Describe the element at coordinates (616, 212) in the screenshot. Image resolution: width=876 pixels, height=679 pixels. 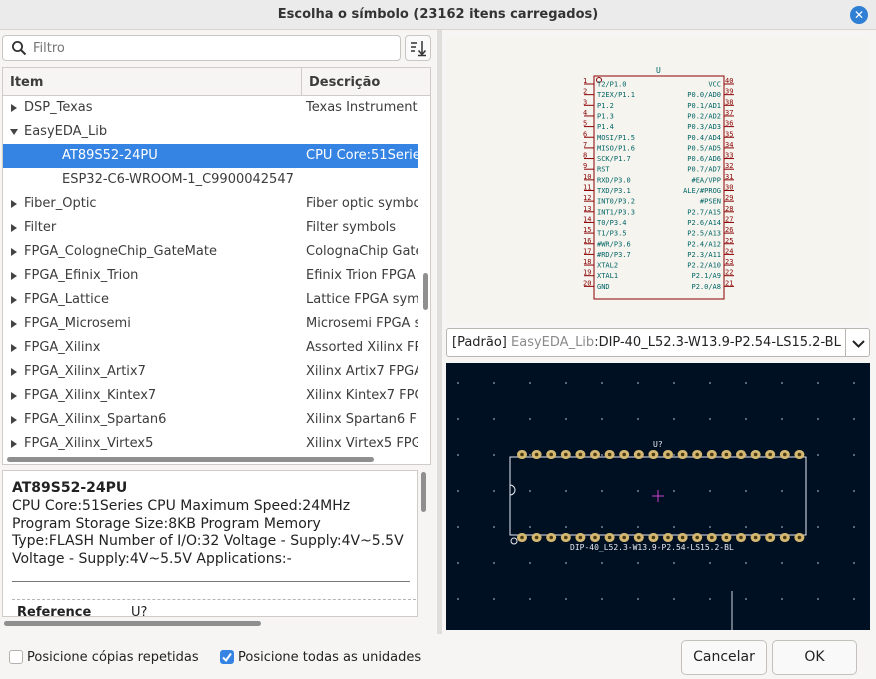
I see `pin-name: INT1/P3.3` at that location.